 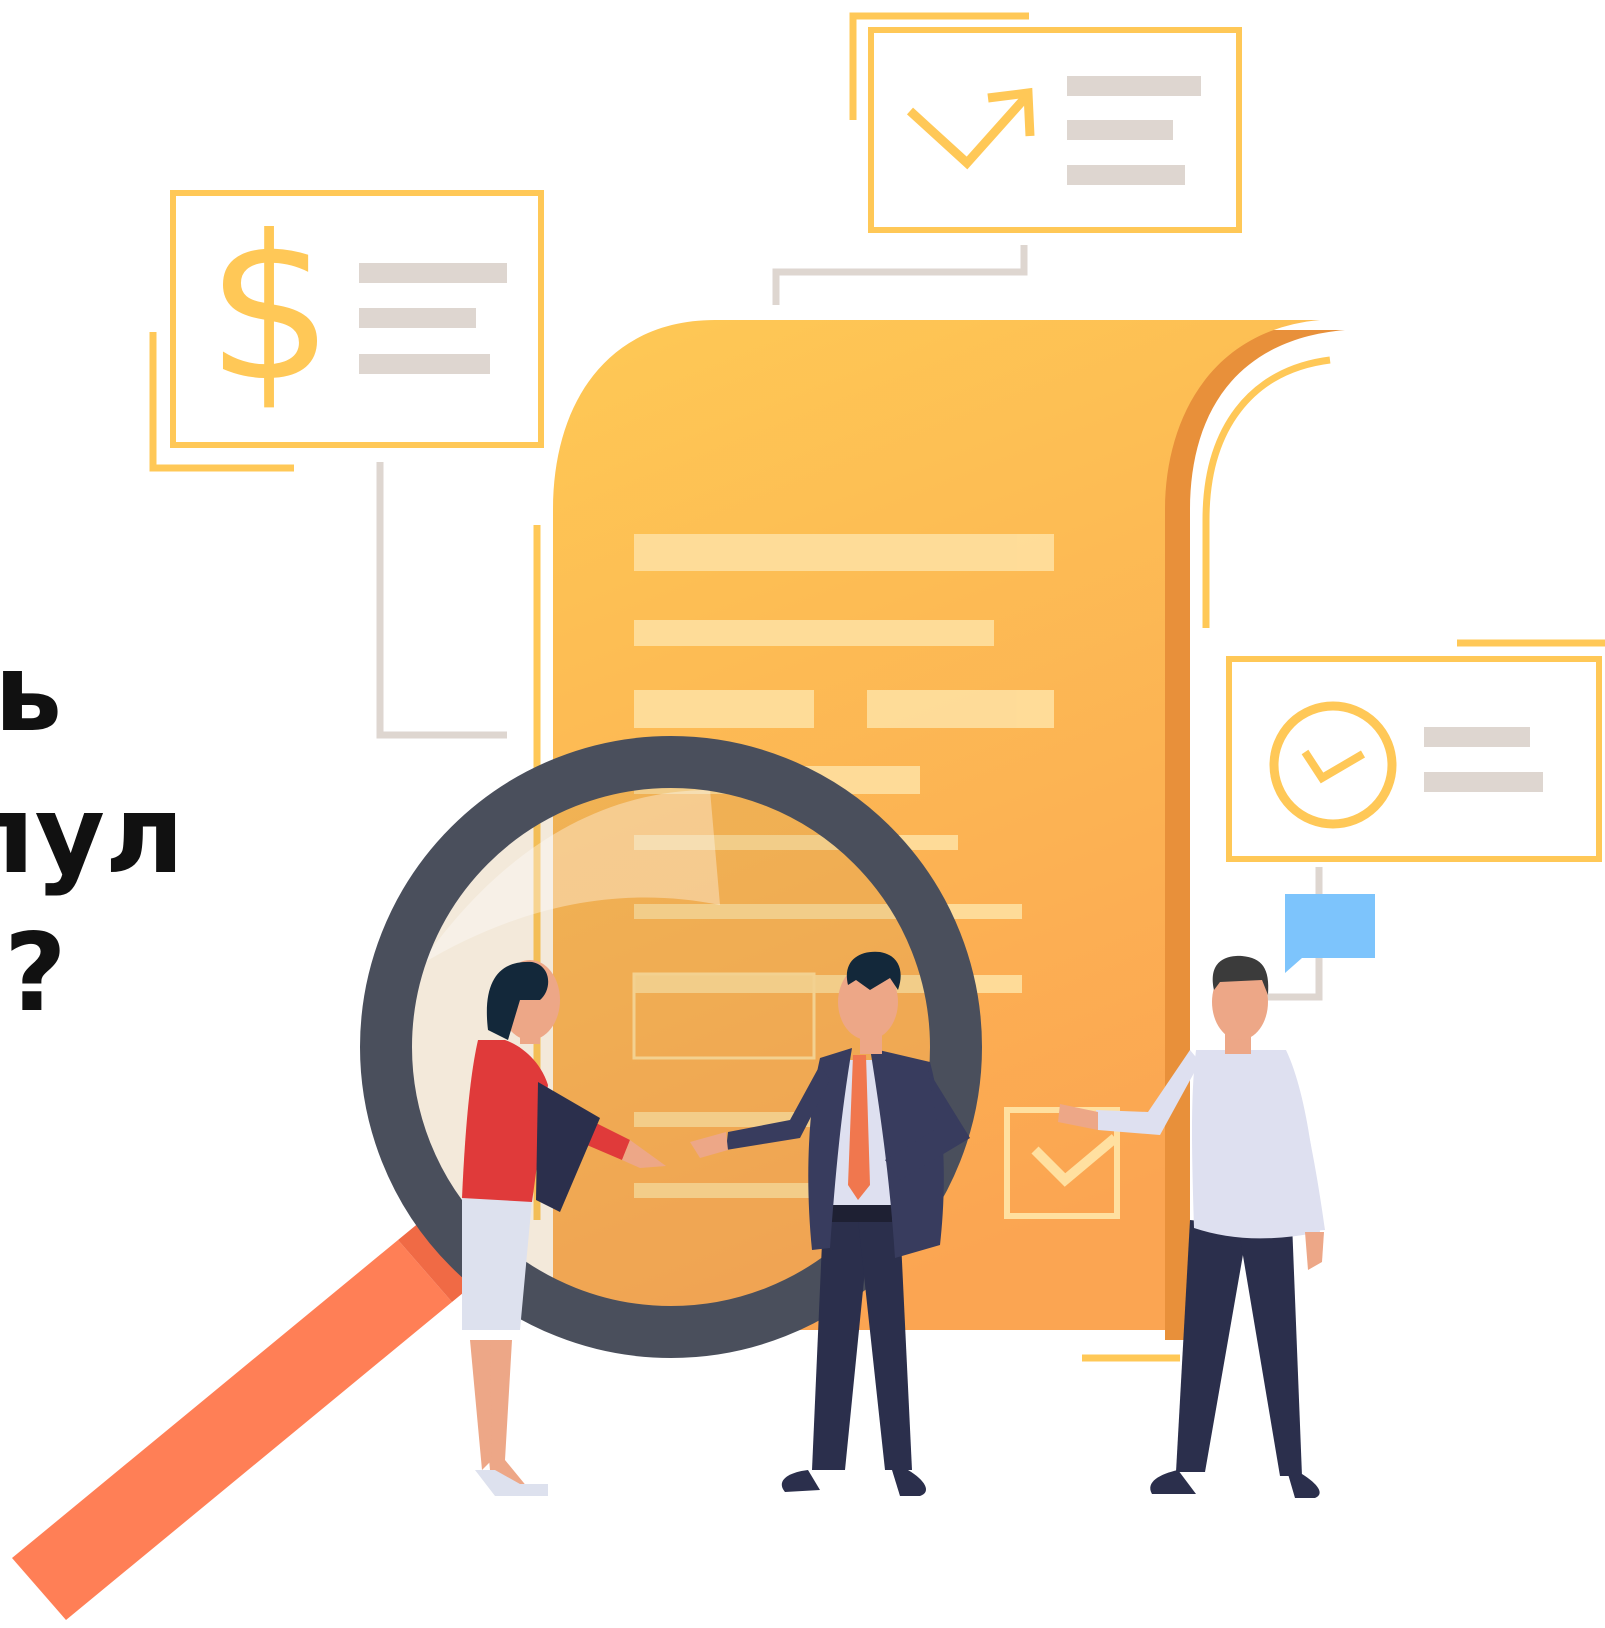 What do you see at coordinates (35, 973) in the screenshot?
I see `headline-line-3: ?` at bounding box center [35, 973].